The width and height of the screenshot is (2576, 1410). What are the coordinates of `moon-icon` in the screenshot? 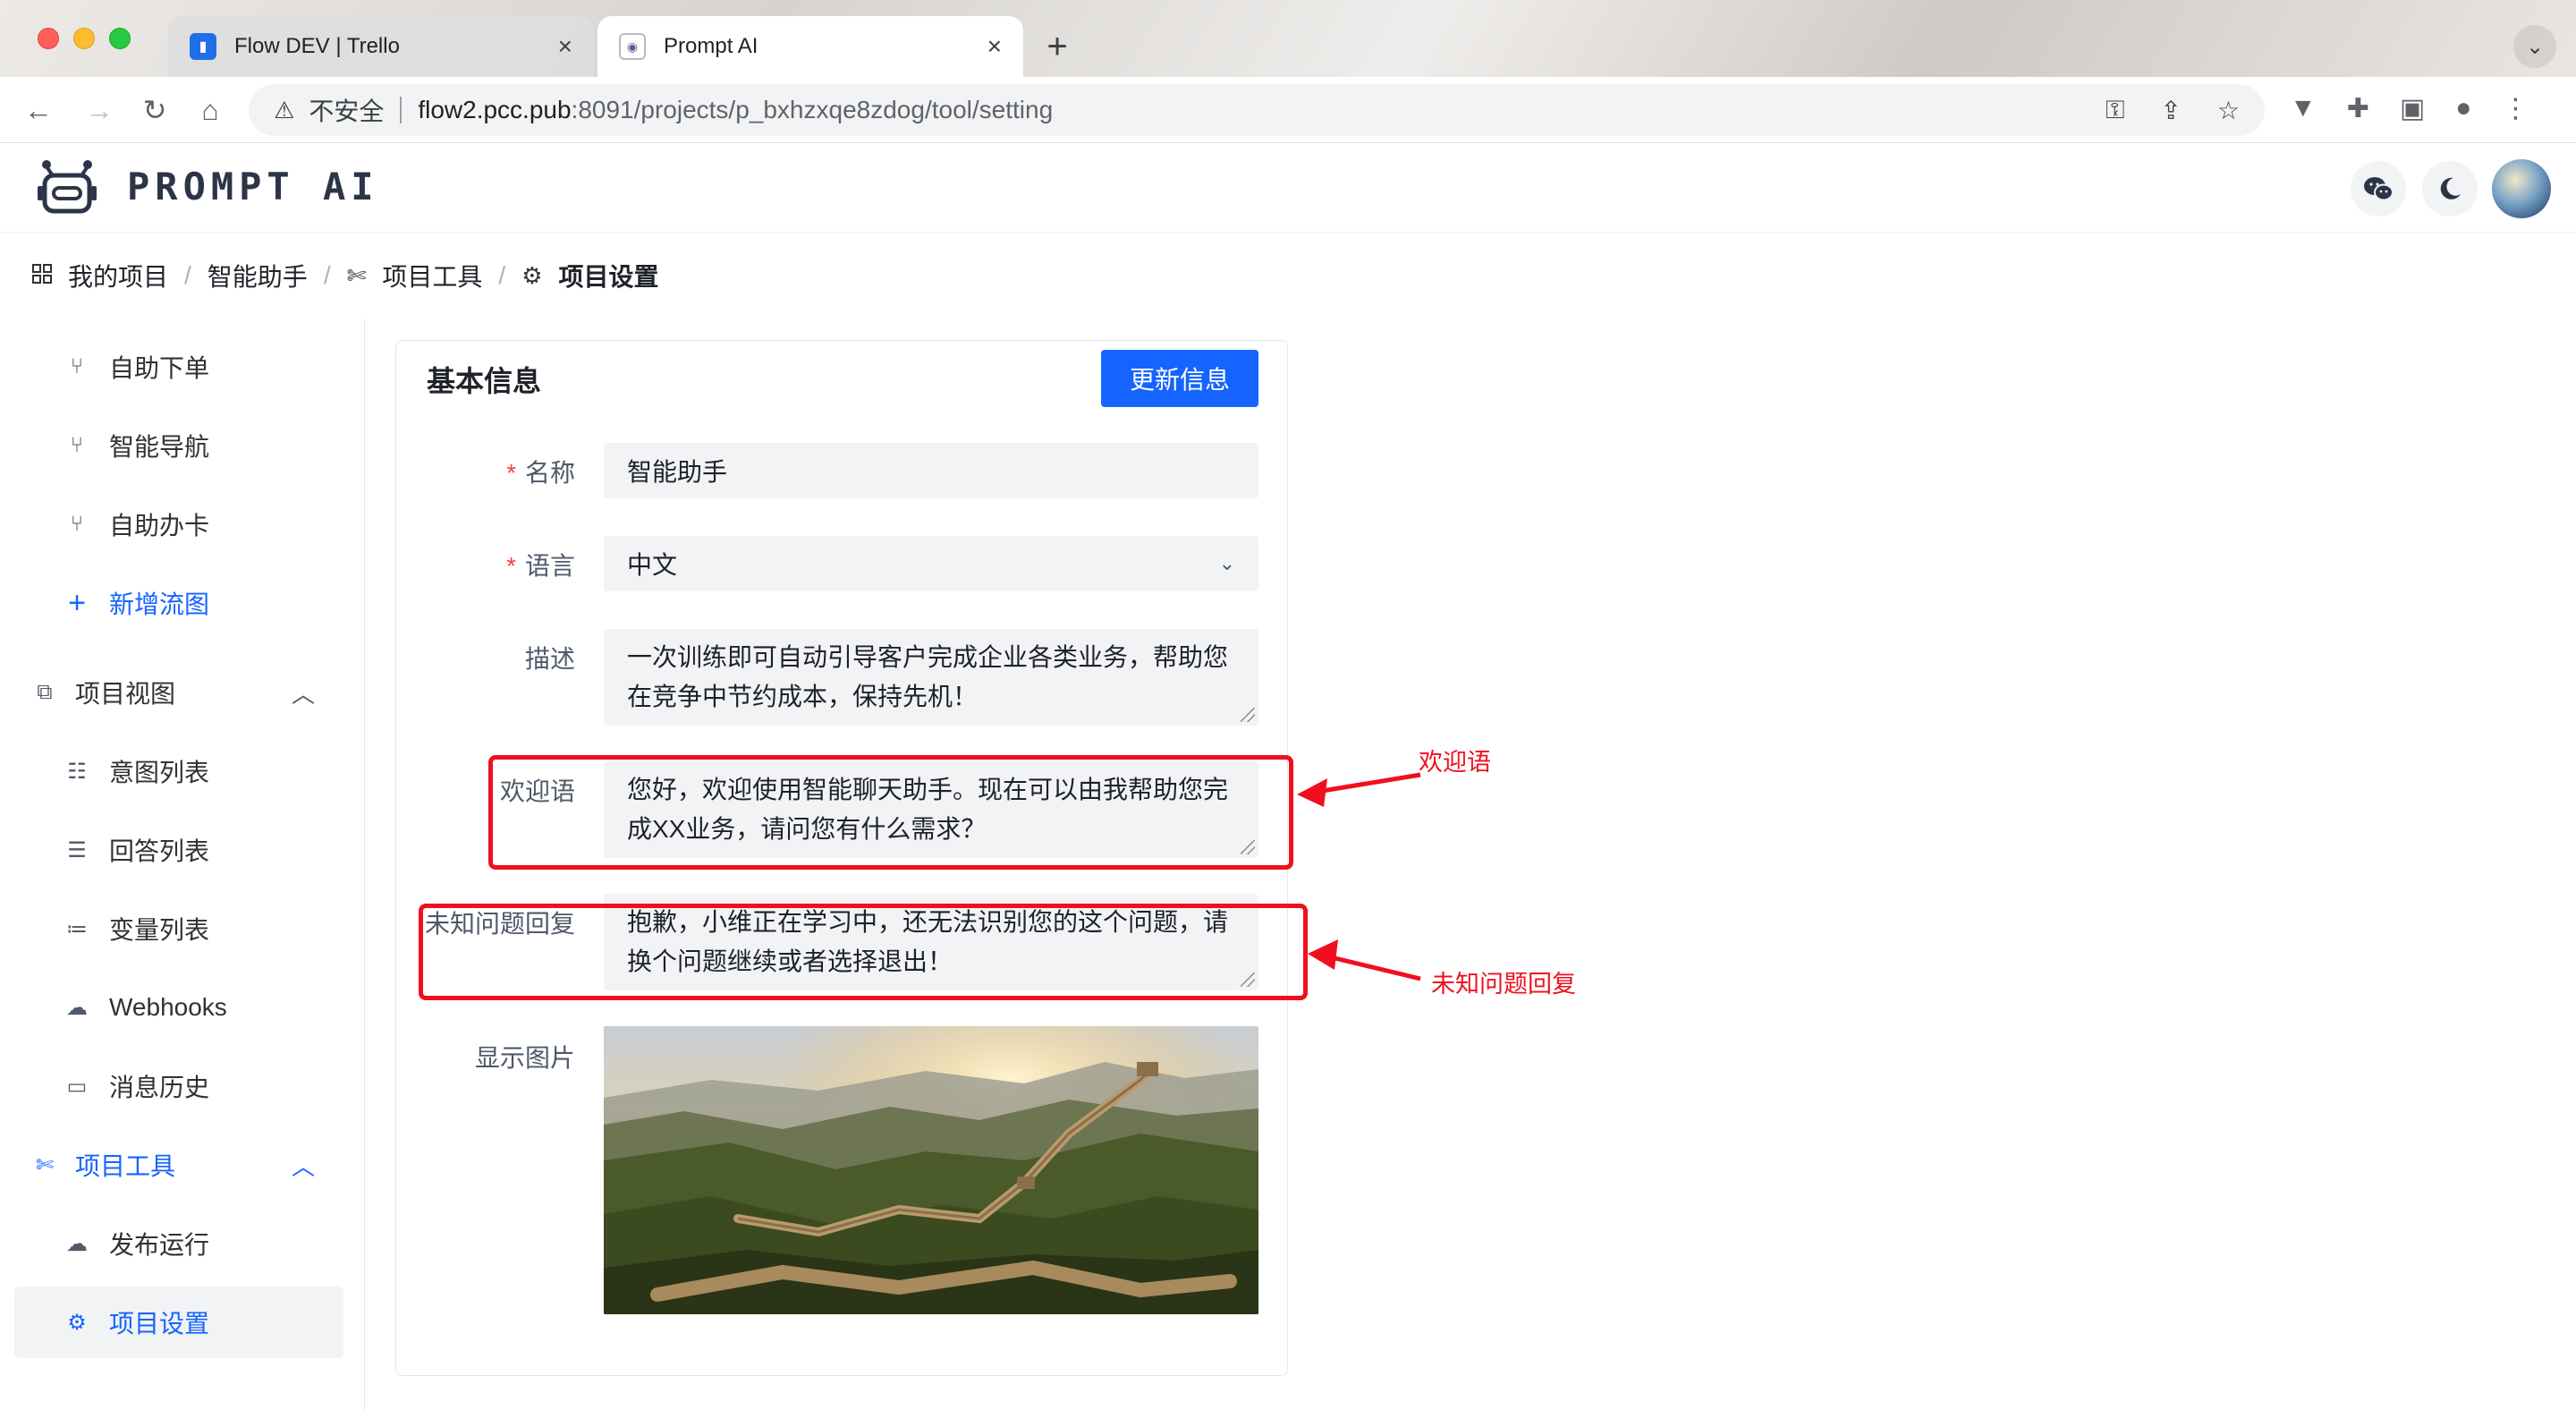 It's located at (2450, 189).